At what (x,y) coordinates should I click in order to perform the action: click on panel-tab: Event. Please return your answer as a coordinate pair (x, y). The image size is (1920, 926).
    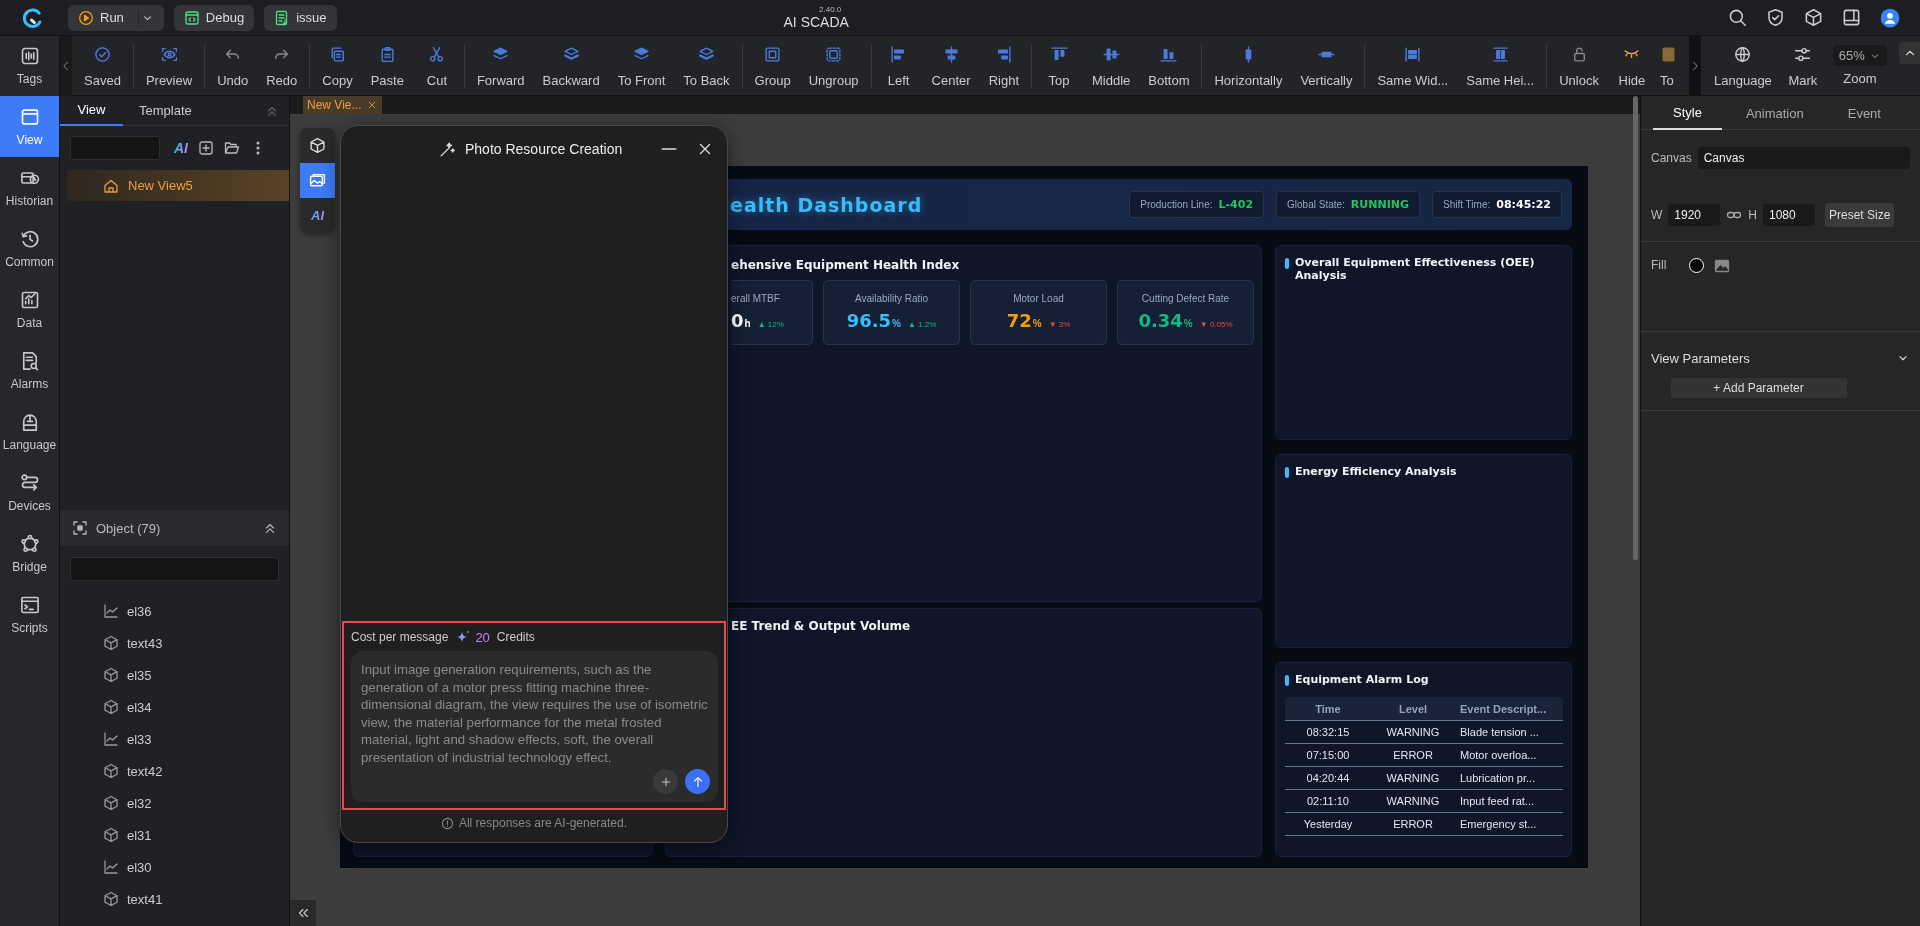
    Looking at the image, I should click on (1864, 113).